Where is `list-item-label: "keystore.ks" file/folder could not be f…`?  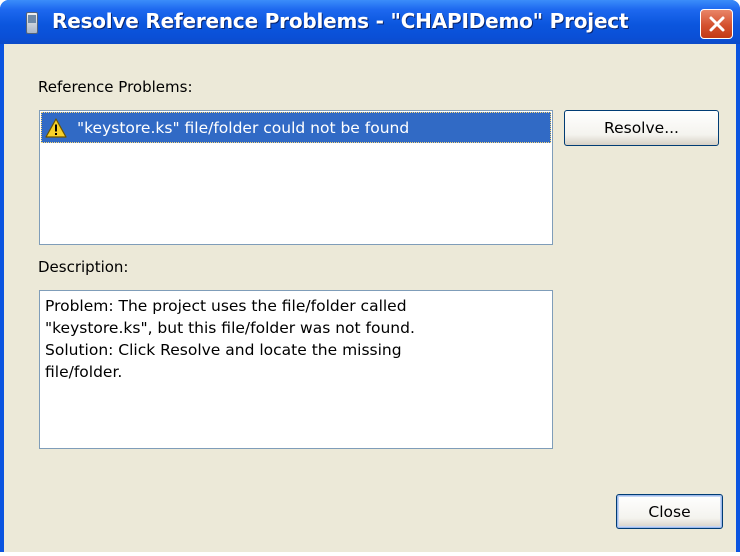 list-item-label: "keystore.ks" file/folder could not be f… is located at coordinates (243, 127).